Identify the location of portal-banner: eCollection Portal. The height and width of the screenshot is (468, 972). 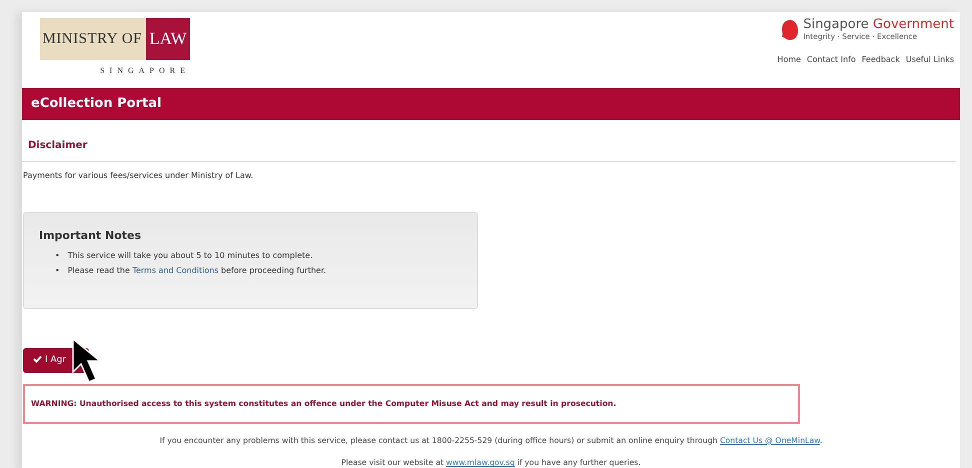
(491, 104).